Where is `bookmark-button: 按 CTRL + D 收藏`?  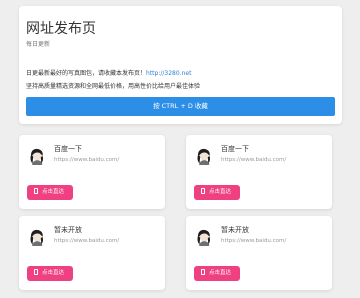 bookmark-button: 按 CTRL + D 收藏 is located at coordinates (180, 106).